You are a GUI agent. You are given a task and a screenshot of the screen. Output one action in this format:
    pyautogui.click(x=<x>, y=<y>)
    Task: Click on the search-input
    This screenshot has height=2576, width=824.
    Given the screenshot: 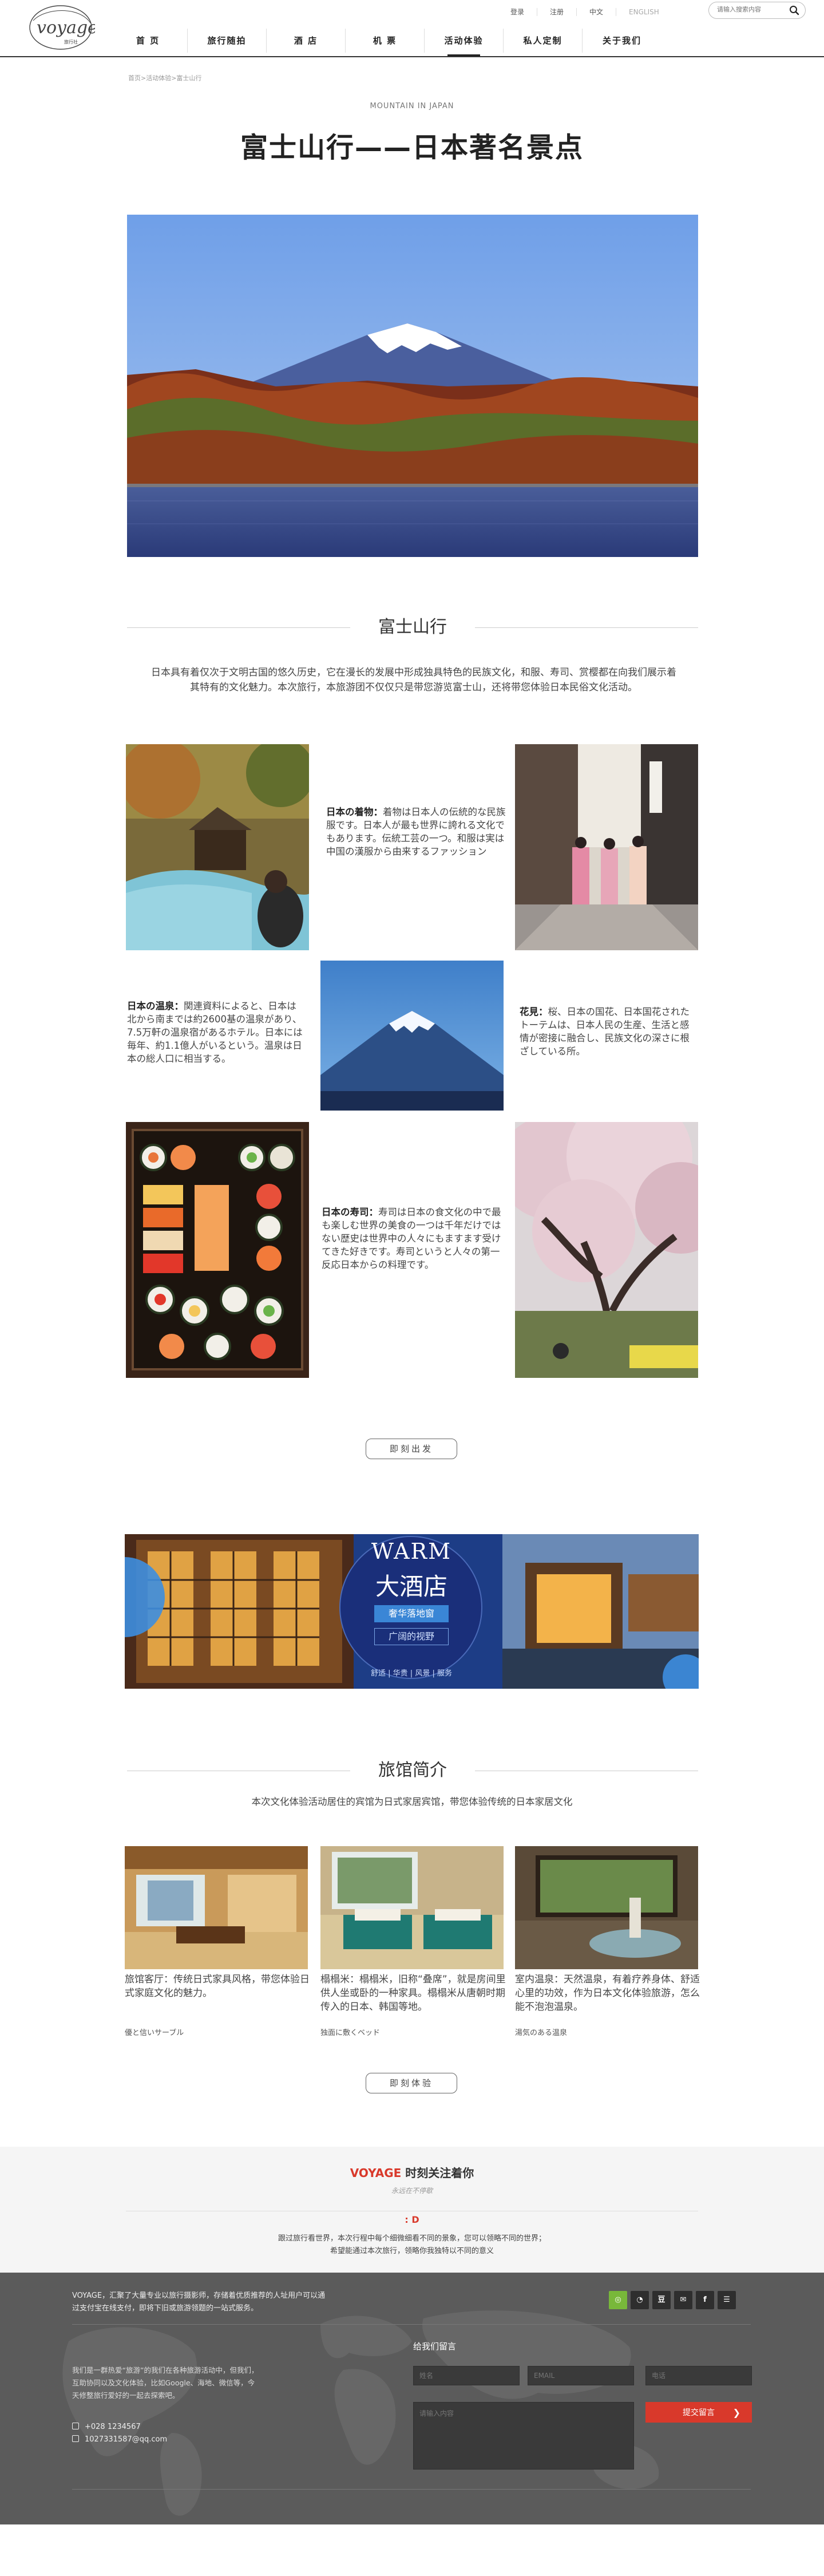 What is the action you would take?
    pyautogui.click(x=751, y=9)
    